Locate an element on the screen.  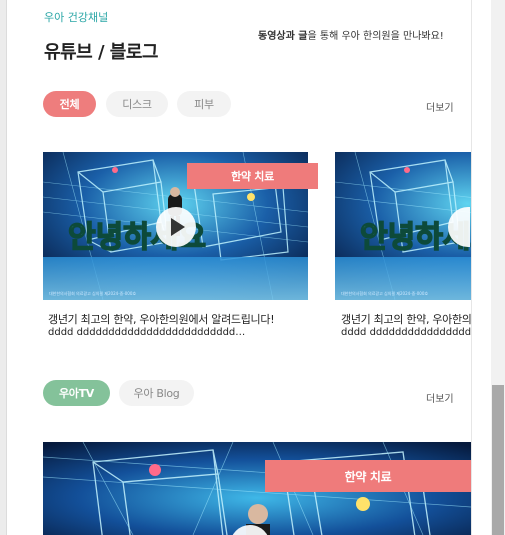
left-panel-edge is located at coordinates (3, 267).